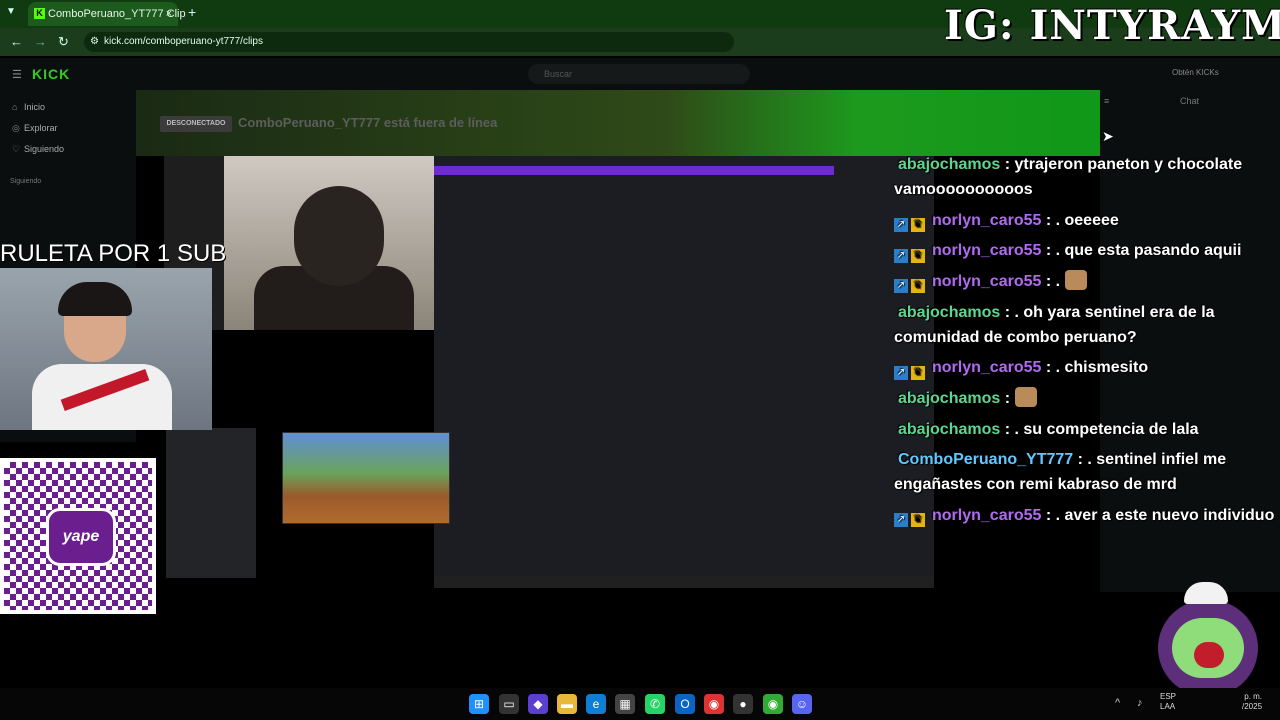 This screenshot has height=720, width=1280. Describe the element at coordinates (1101, 429) in the screenshot. I see `chat-text: : . su competencia de lala` at that location.